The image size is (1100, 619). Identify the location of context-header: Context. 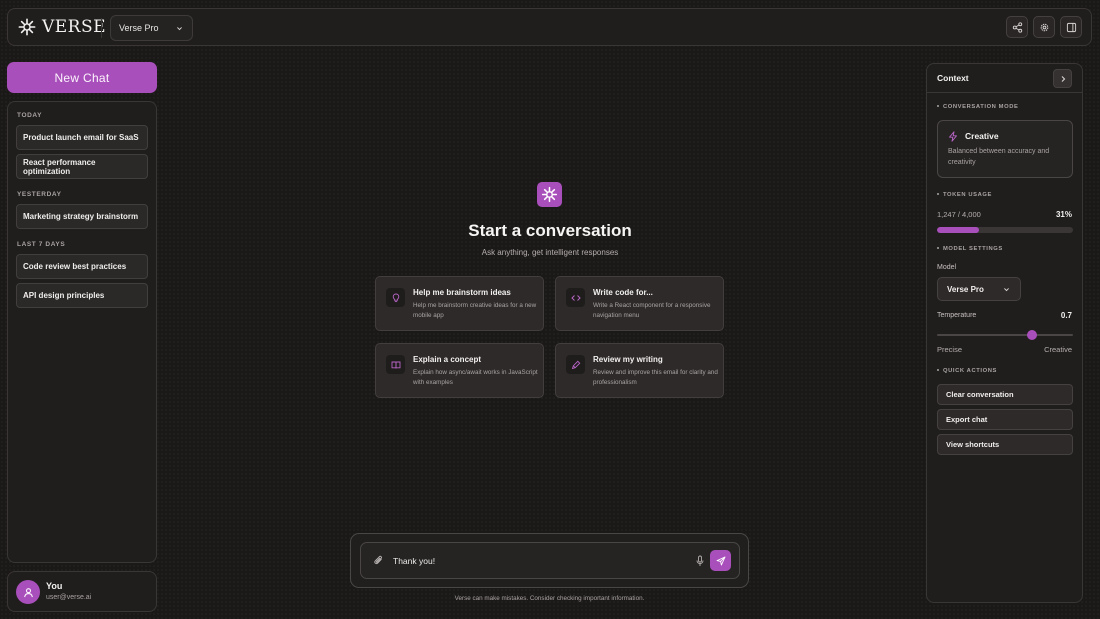
(1004, 78).